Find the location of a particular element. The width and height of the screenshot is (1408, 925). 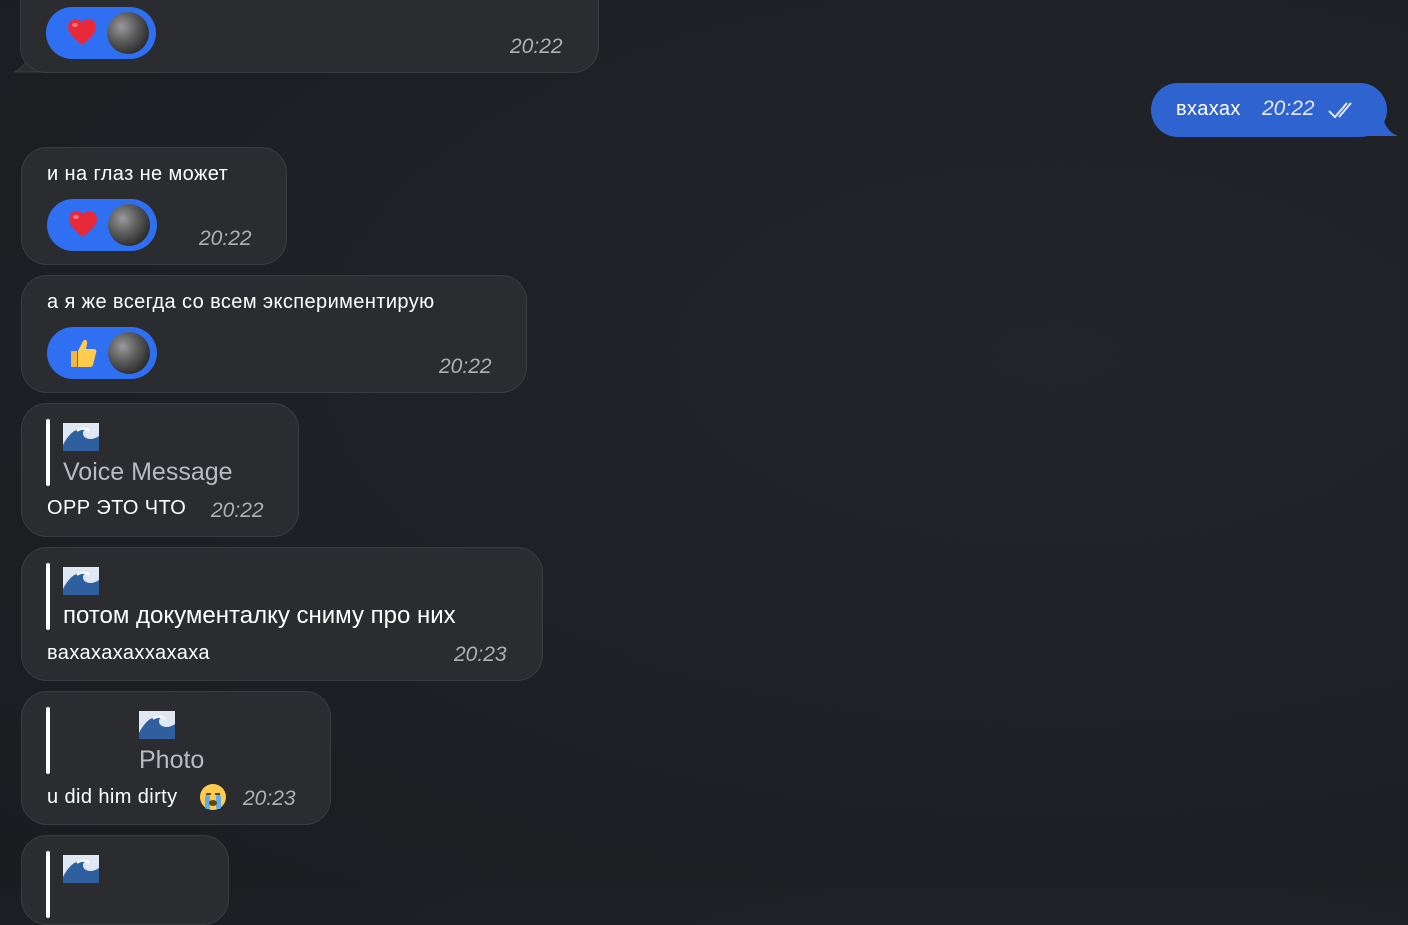

message-text: u did him dirty is located at coordinates (112, 797).